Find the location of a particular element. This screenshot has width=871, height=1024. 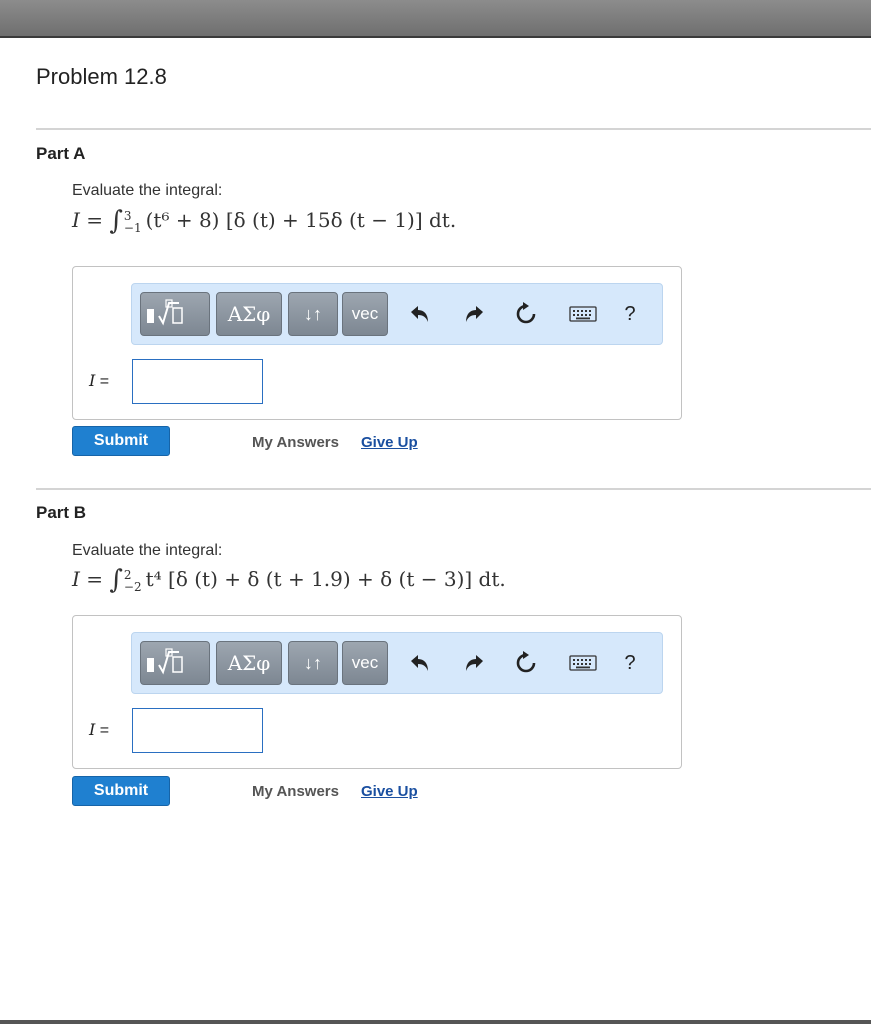

part-a-label: Part A is located at coordinates (61, 153).